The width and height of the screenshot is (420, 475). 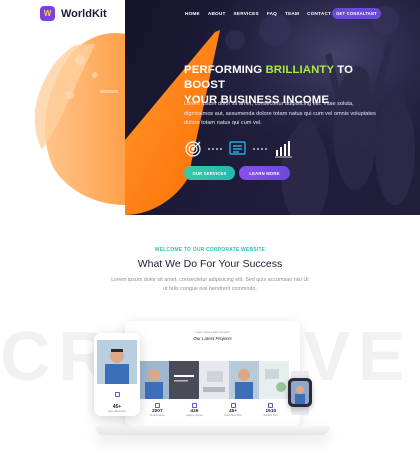 I want to click on nav-item-team: TEAM, so click(x=292, y=13).